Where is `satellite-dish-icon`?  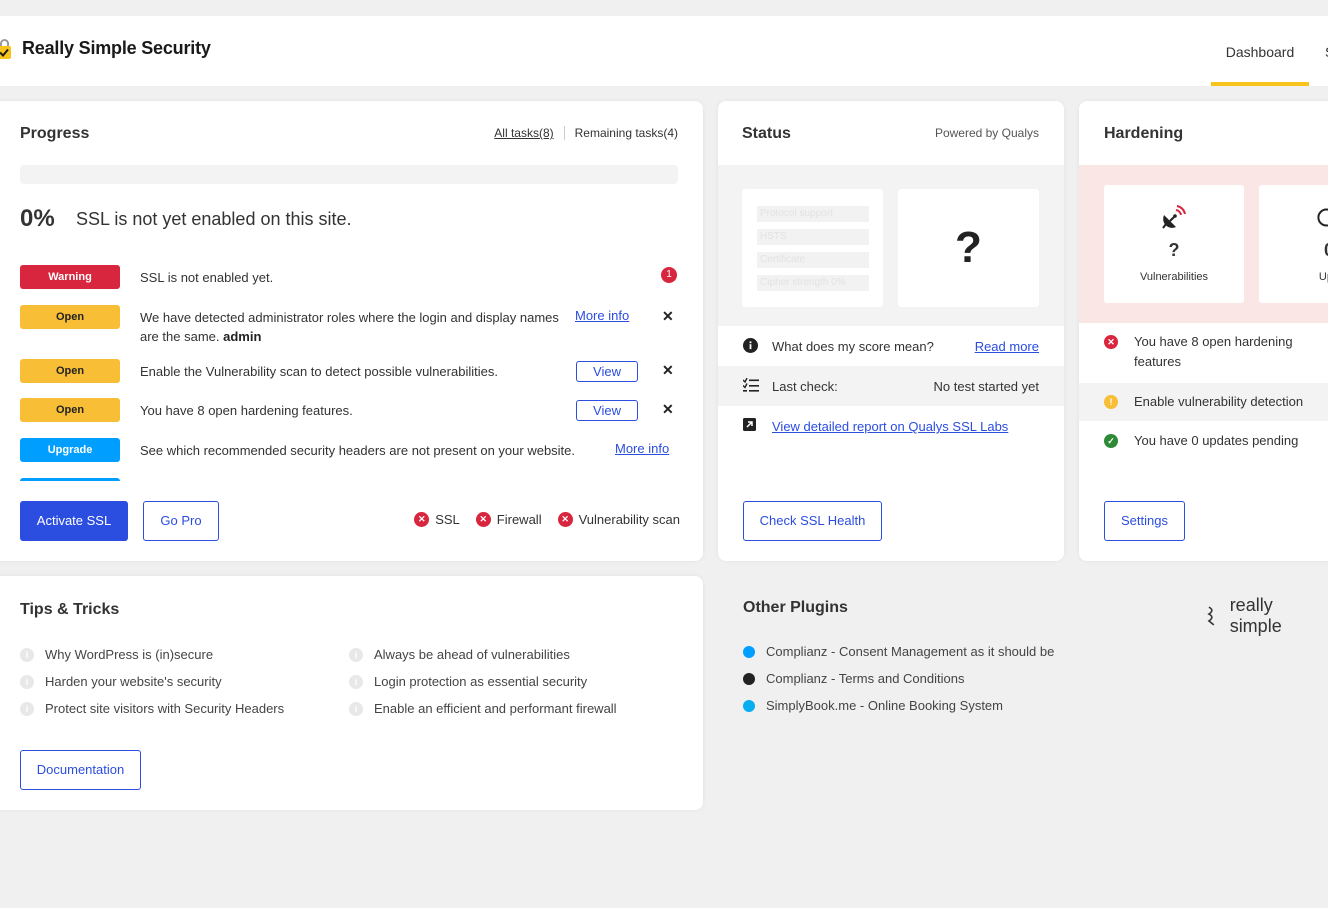 satellite-dish-icon is located at coordinates (1174, 217).